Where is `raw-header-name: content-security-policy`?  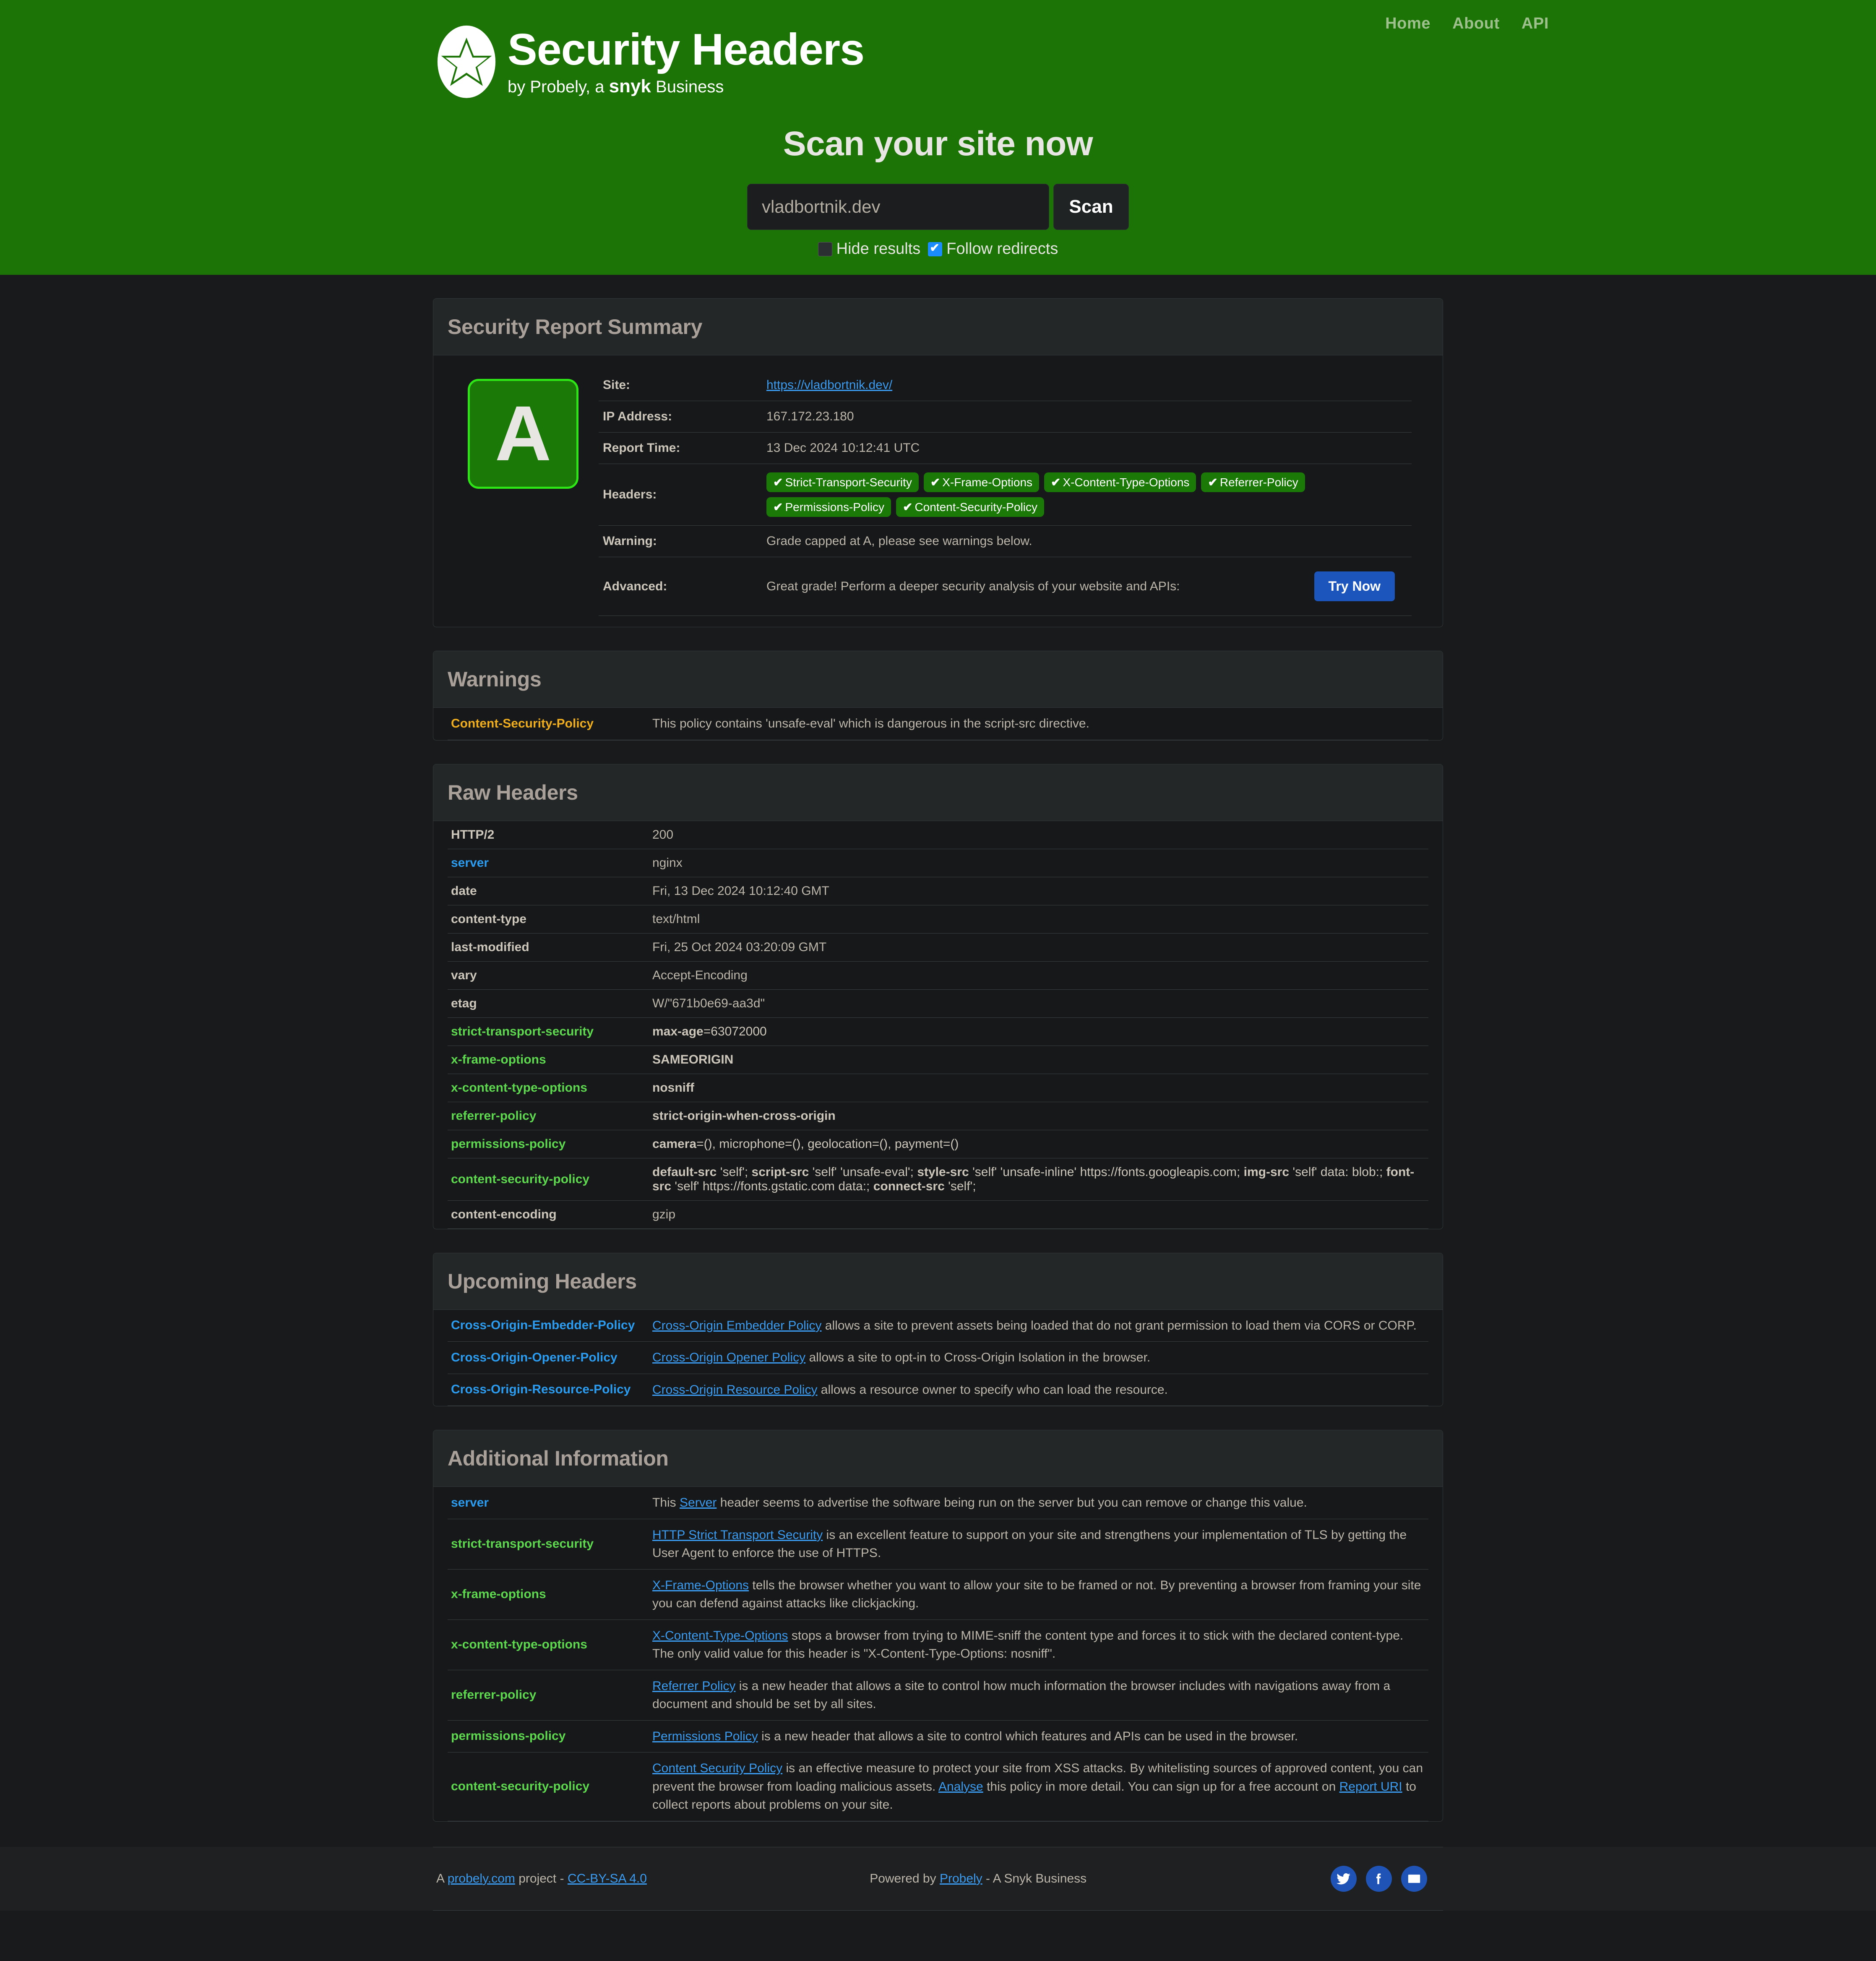
raw-header-name: content-security-policy is located at coordinates (520, 1179).